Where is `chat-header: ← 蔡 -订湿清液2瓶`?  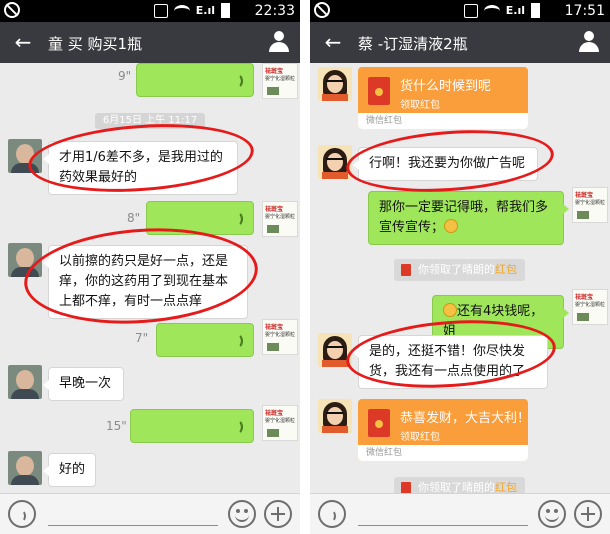 chat-header: ← 蔡 -订湿清液2瓶 is located at coordinates (460, 42).